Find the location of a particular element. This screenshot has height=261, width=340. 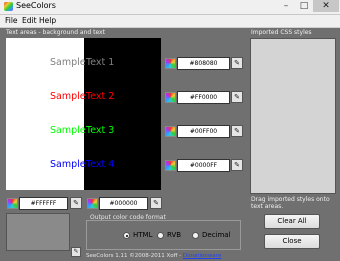

maximize-button: □ is located at coordinates (304, 6).